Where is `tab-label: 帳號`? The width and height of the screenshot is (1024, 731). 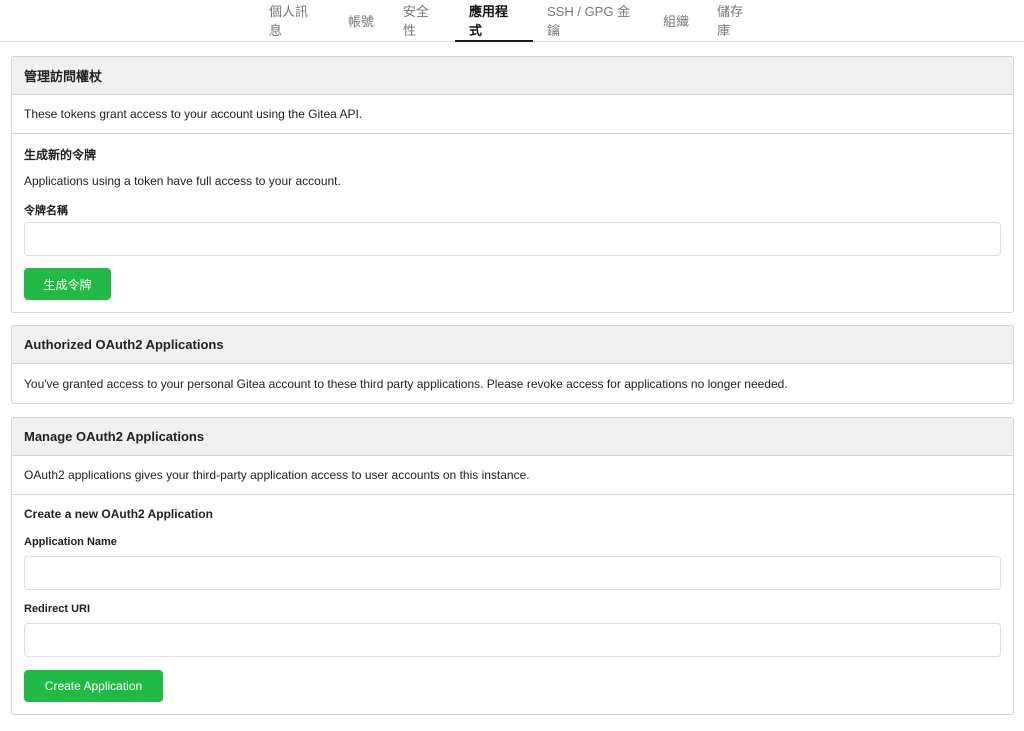 tab-label: 帳號 is located at coordinates (360, 21).